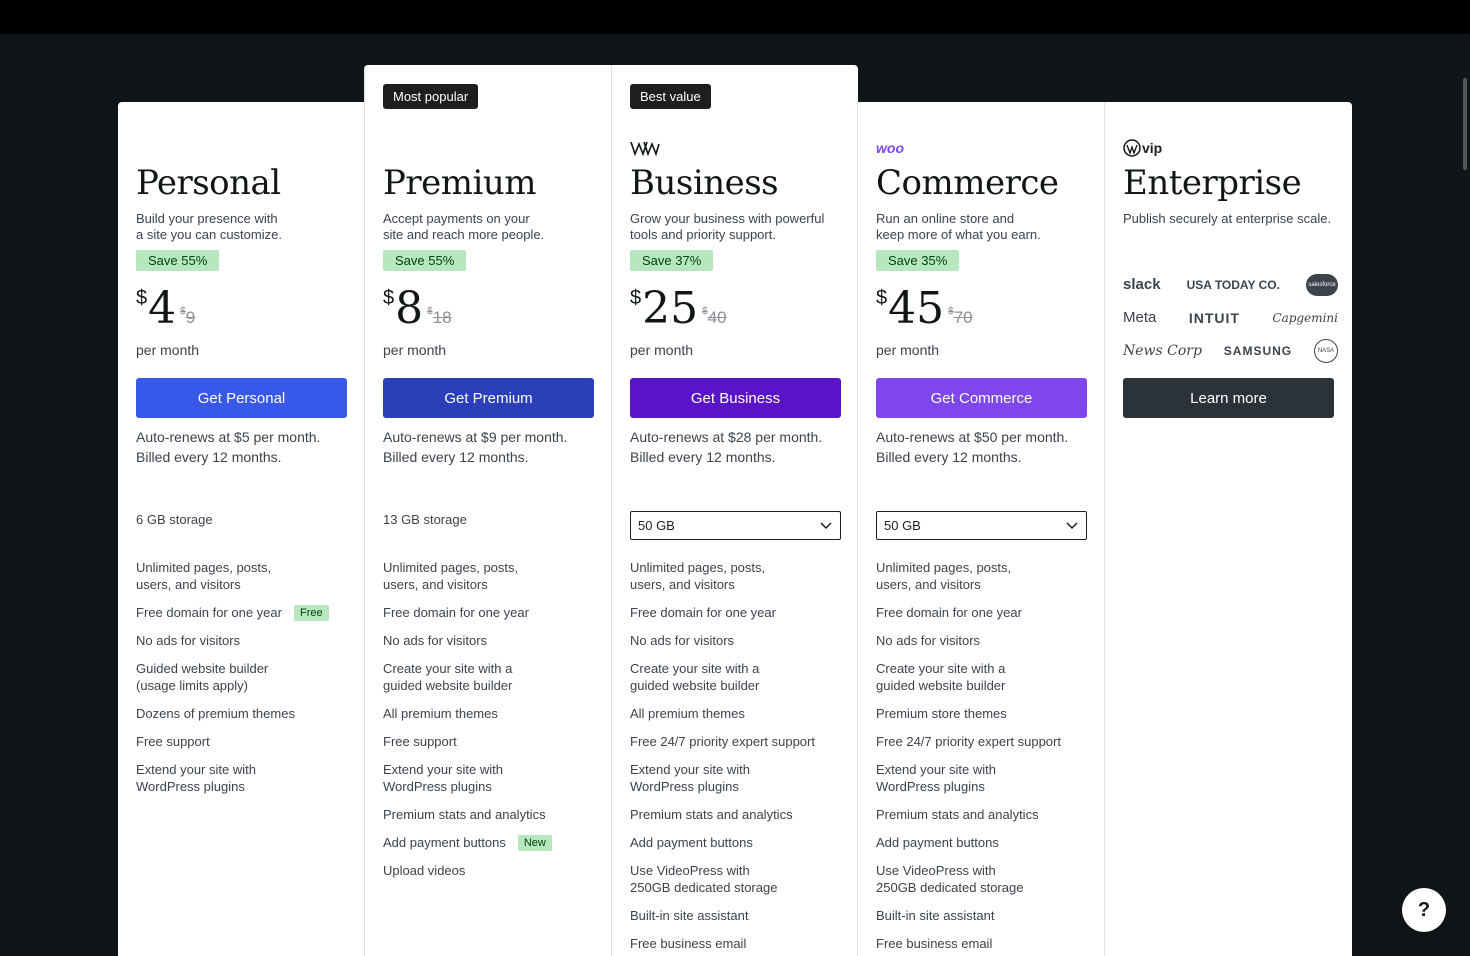 The image size is (1470, 956). What do you see at coordinates (924, 308) in the screenshot?
I see `plan-price: $45 $70` at bounding box center [924, 308].